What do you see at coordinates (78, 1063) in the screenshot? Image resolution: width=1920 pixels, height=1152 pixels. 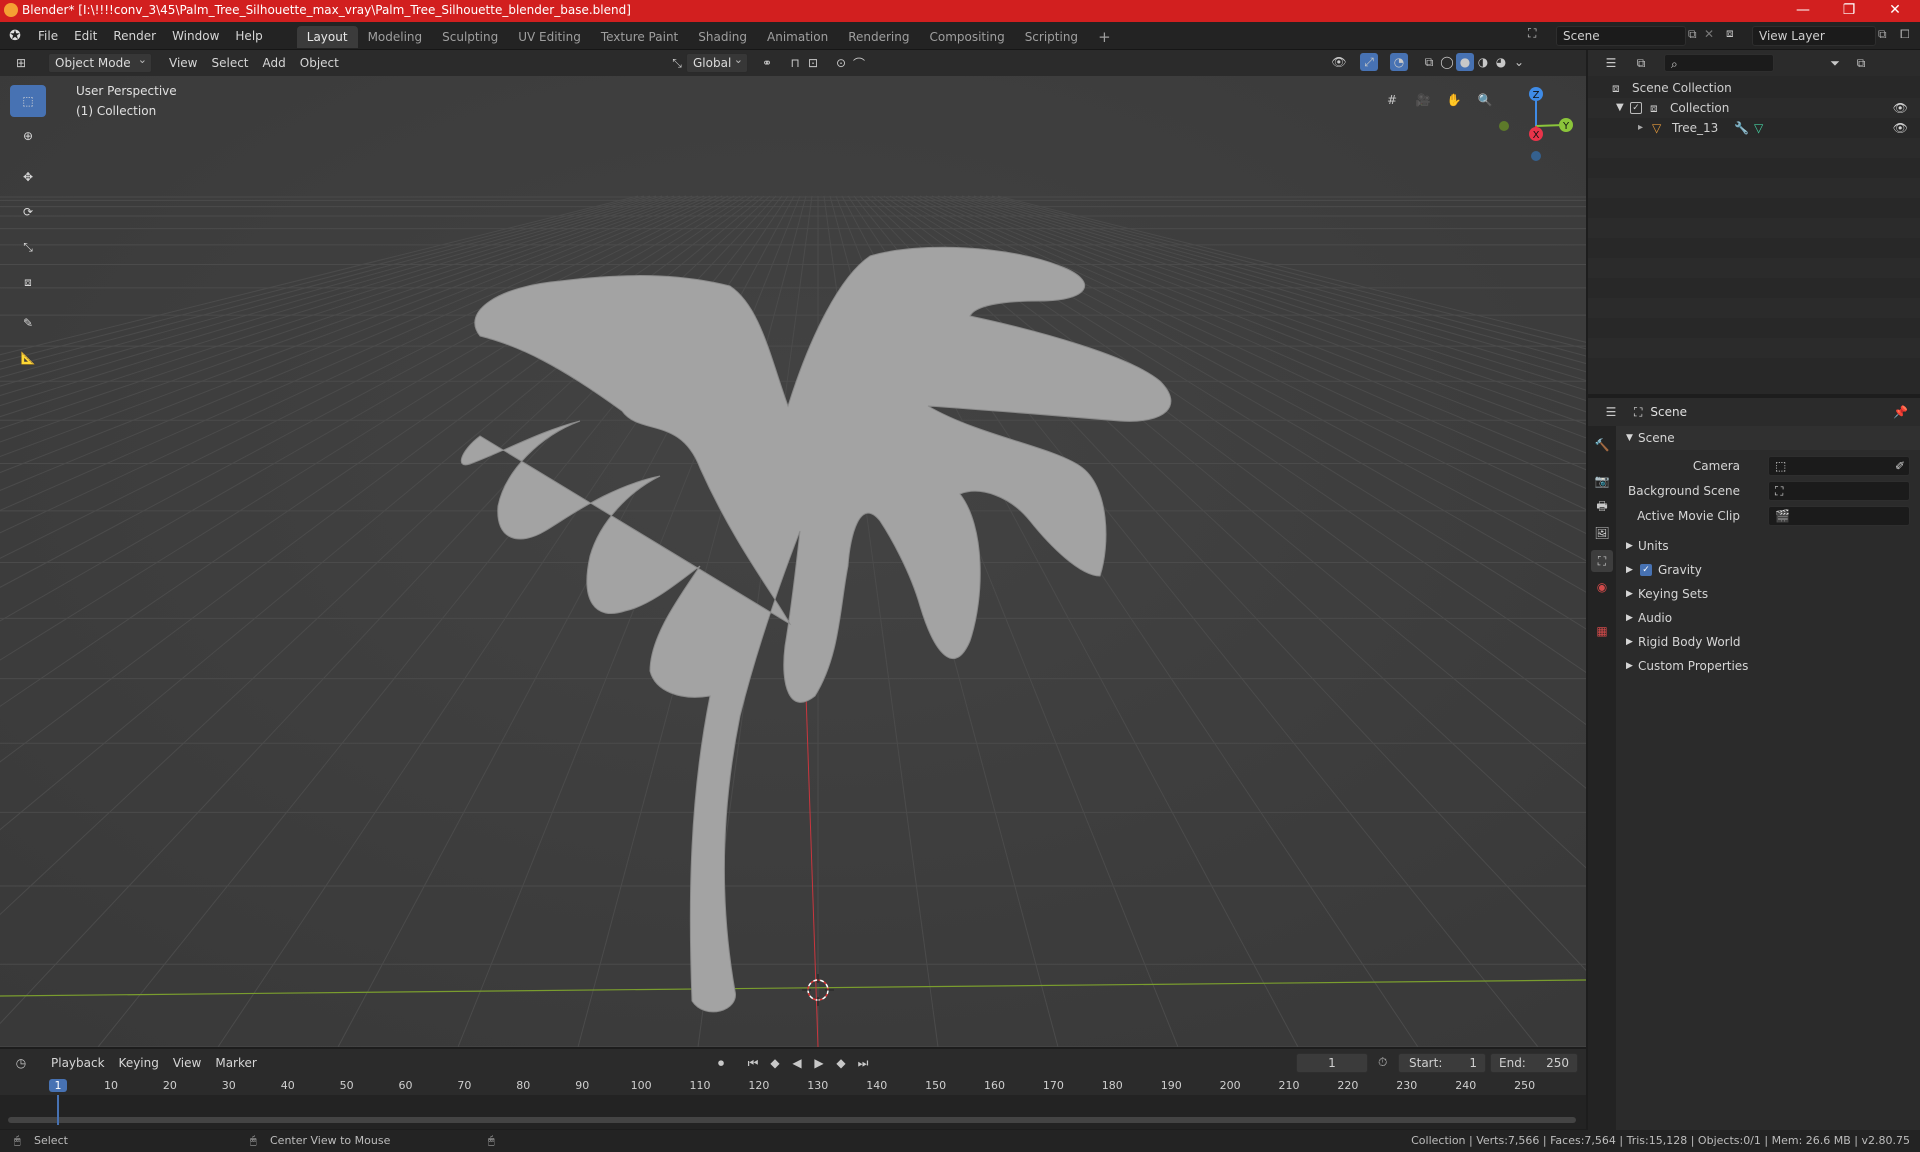 I see `playback-menu: Playback` at bounding box center [78, 1063].